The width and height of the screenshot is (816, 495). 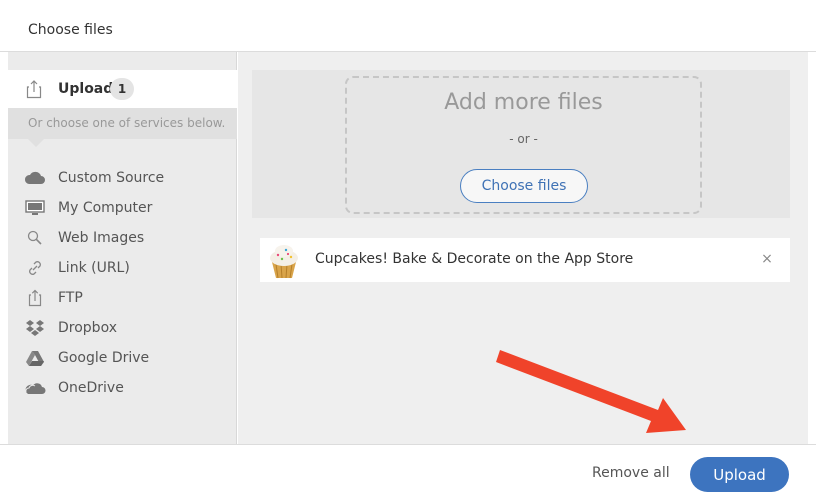 What do you see at coordinates (105, 208) in the screenshot?
I see `service-label: My Computer` at bounding box center [105, 208].